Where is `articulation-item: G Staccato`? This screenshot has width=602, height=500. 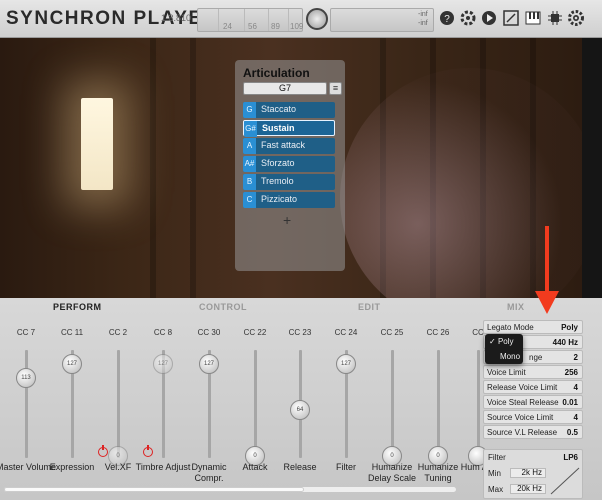
articulation-item: G Staccato is located at coordinates (289, 110).